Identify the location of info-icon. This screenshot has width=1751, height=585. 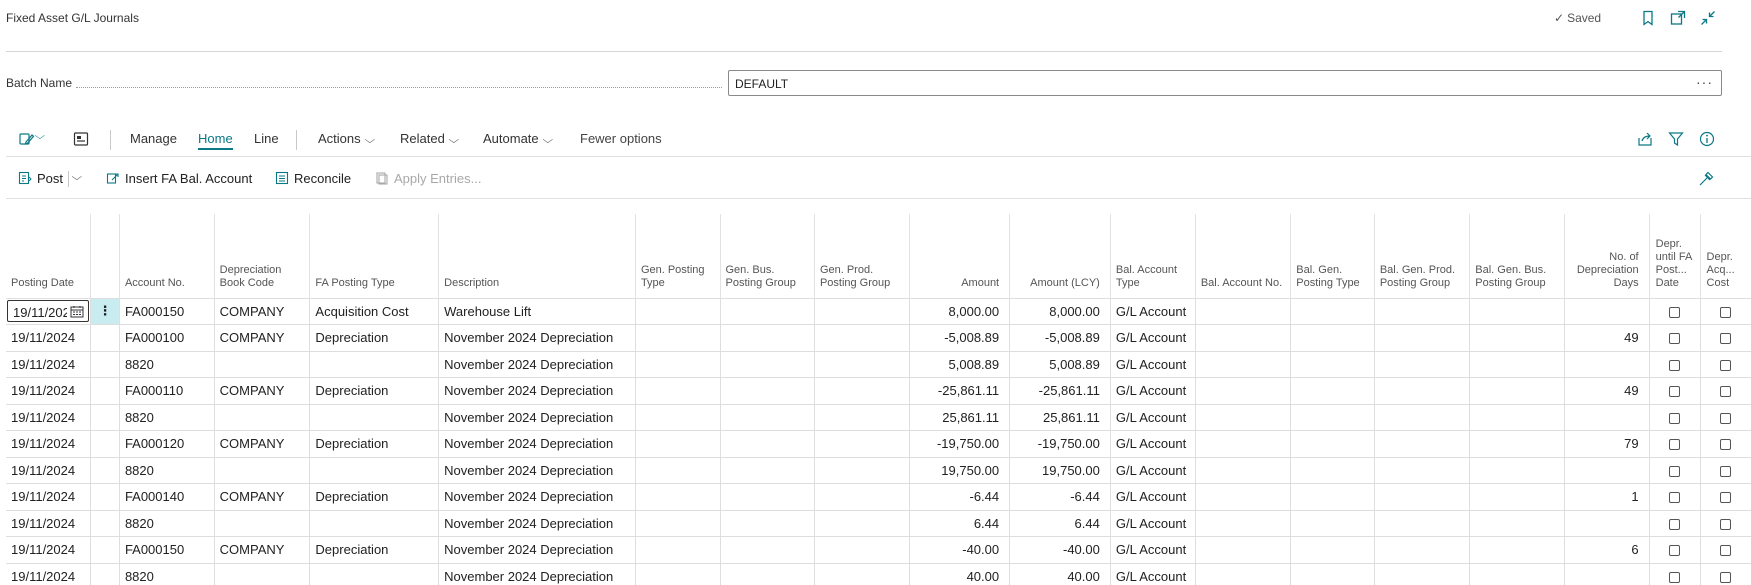
(1707, 139).